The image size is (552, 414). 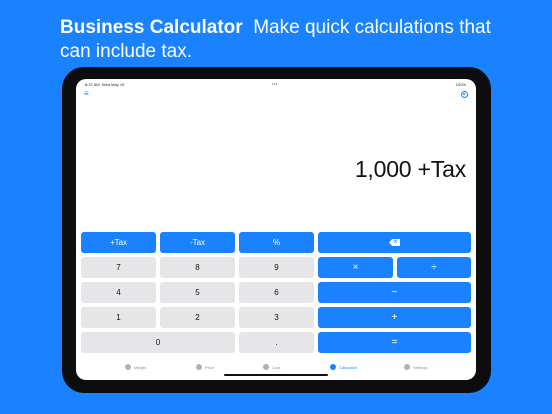 I want to click on key-4: 4, so click(x=118, y=292).